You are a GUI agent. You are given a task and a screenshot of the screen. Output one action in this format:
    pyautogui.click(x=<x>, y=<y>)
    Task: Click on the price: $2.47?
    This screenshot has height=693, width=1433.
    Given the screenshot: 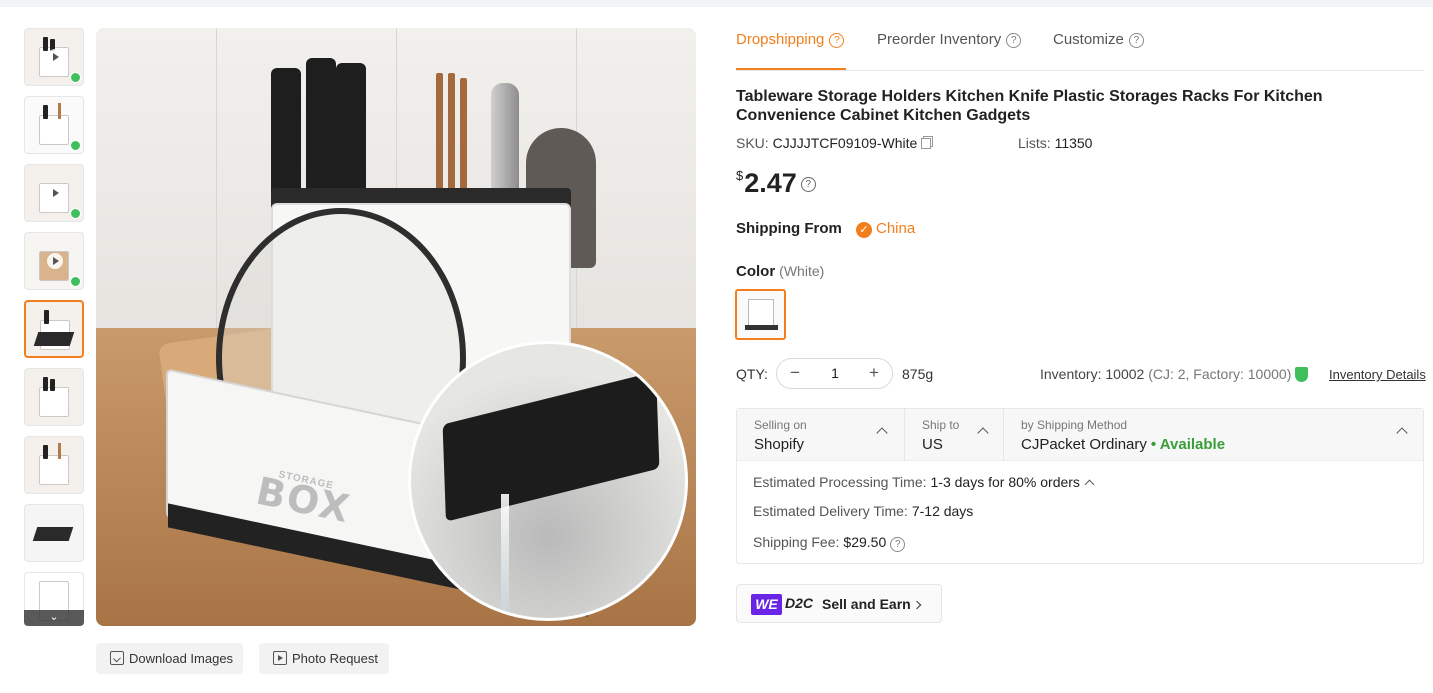 What is the action you would take?
    pyautogui.click(x=776, y=183)
    